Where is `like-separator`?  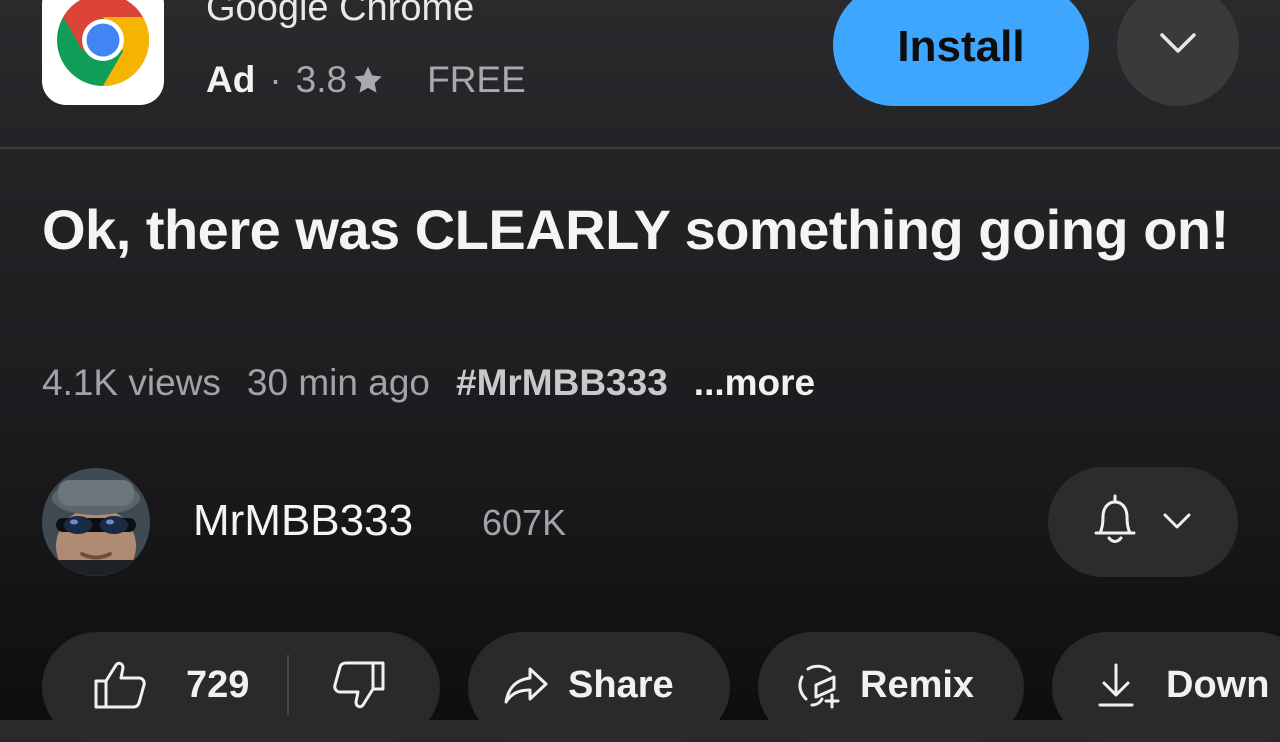
like-separator is located at coordinates (288, 685).